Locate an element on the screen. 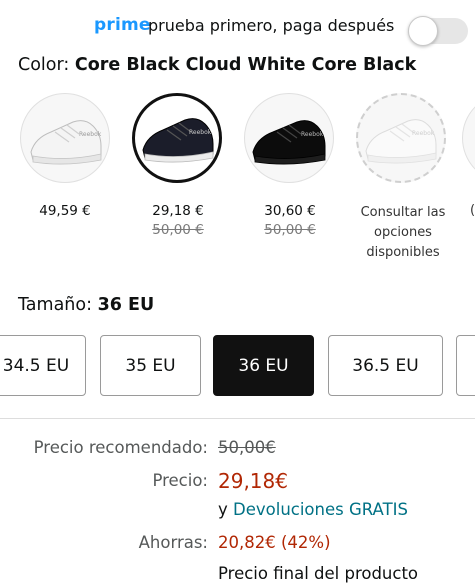 The image size is (475, 588). white-sneaker-image: Reebok is located at coordinates (66, 142).